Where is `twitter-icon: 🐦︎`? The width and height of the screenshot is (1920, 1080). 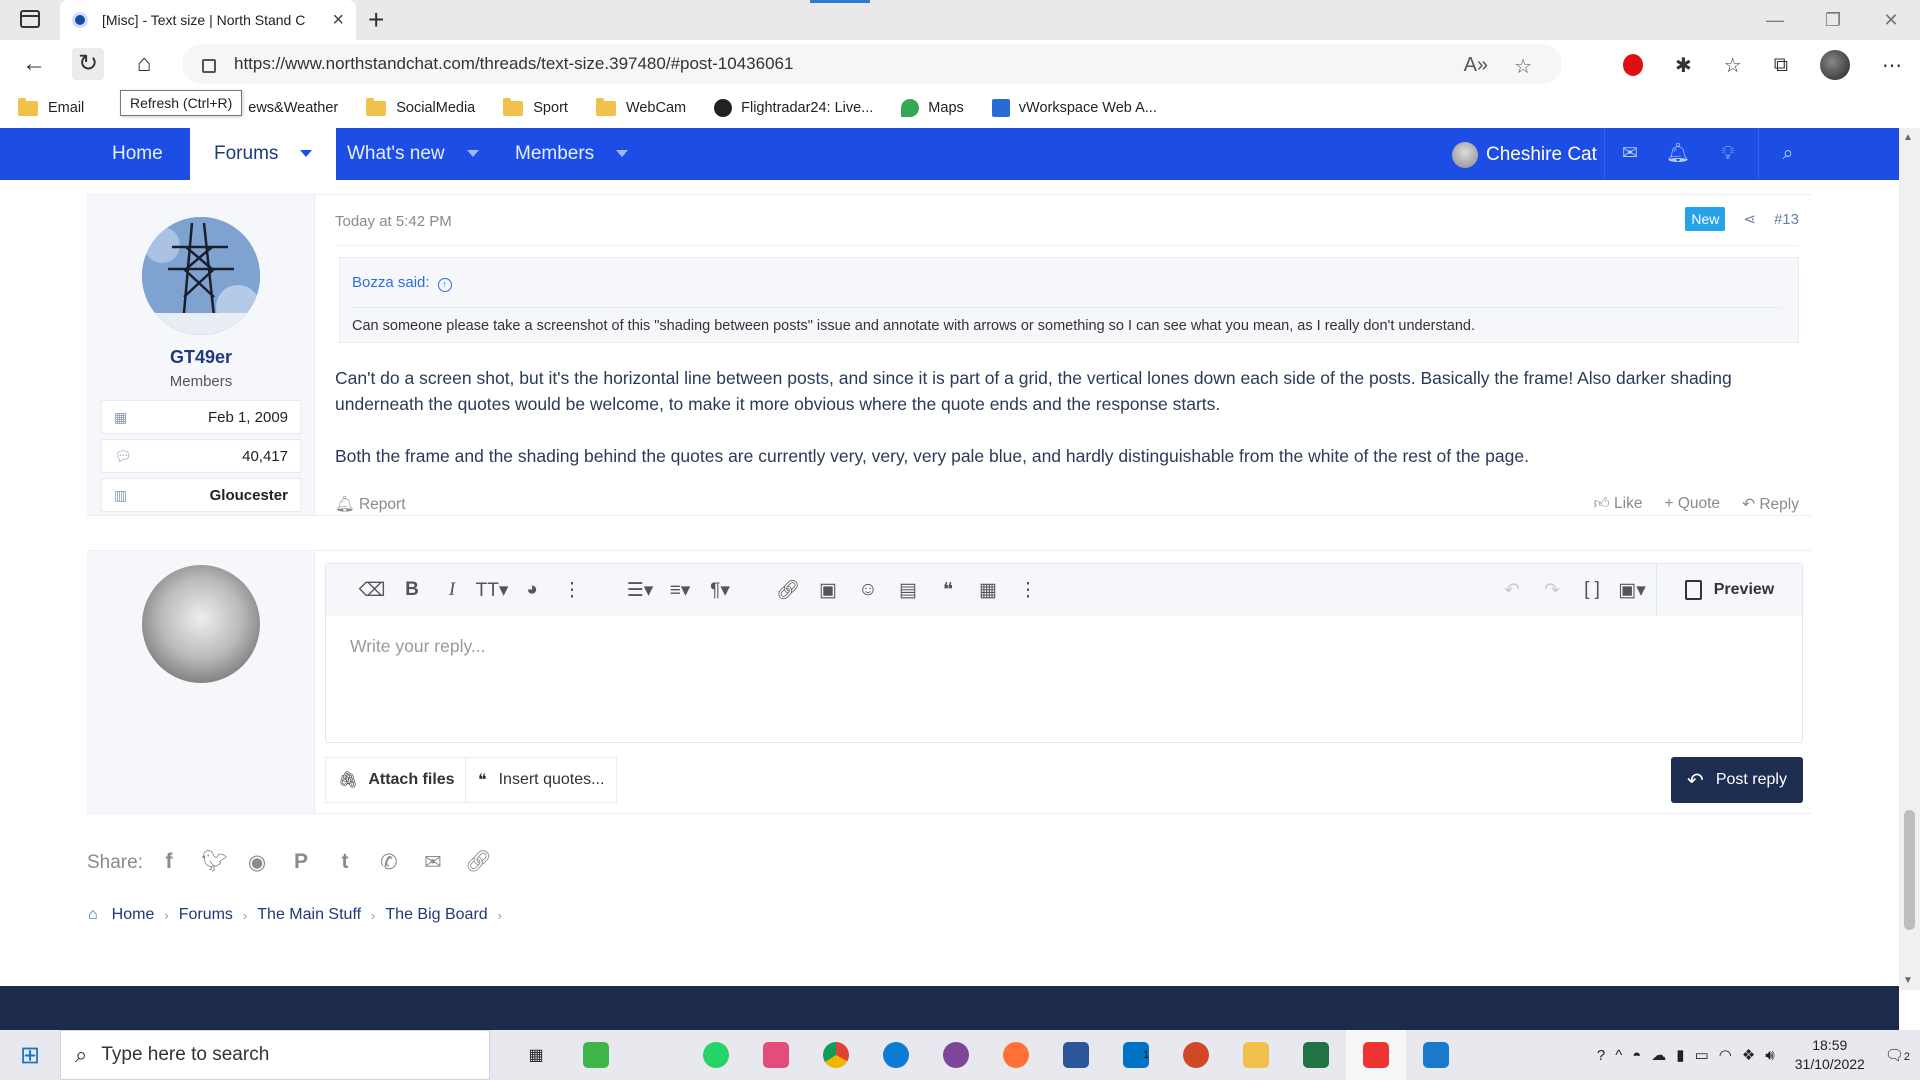
twitter-icon: 🐦︎ is located at coordinates (214, 862).